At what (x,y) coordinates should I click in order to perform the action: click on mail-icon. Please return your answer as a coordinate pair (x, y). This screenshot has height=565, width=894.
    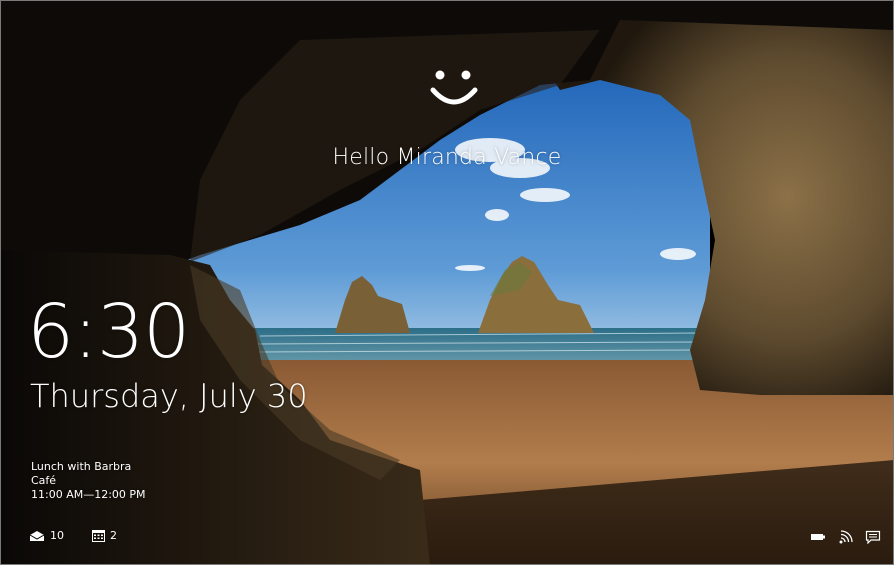
    Looking at the image, I should click on (37, 535).